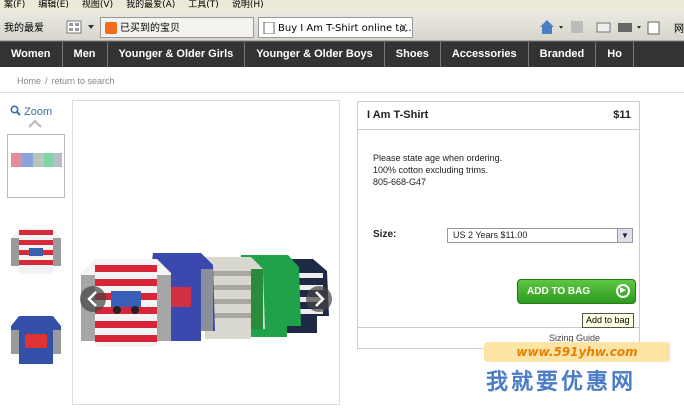 This screenshot has width=684, height=408. What do you see at coordinates (559, 291) in the screenshot?
I see `add-to-bag-label: ADD TO BAG` at bounding box center [559, 291].